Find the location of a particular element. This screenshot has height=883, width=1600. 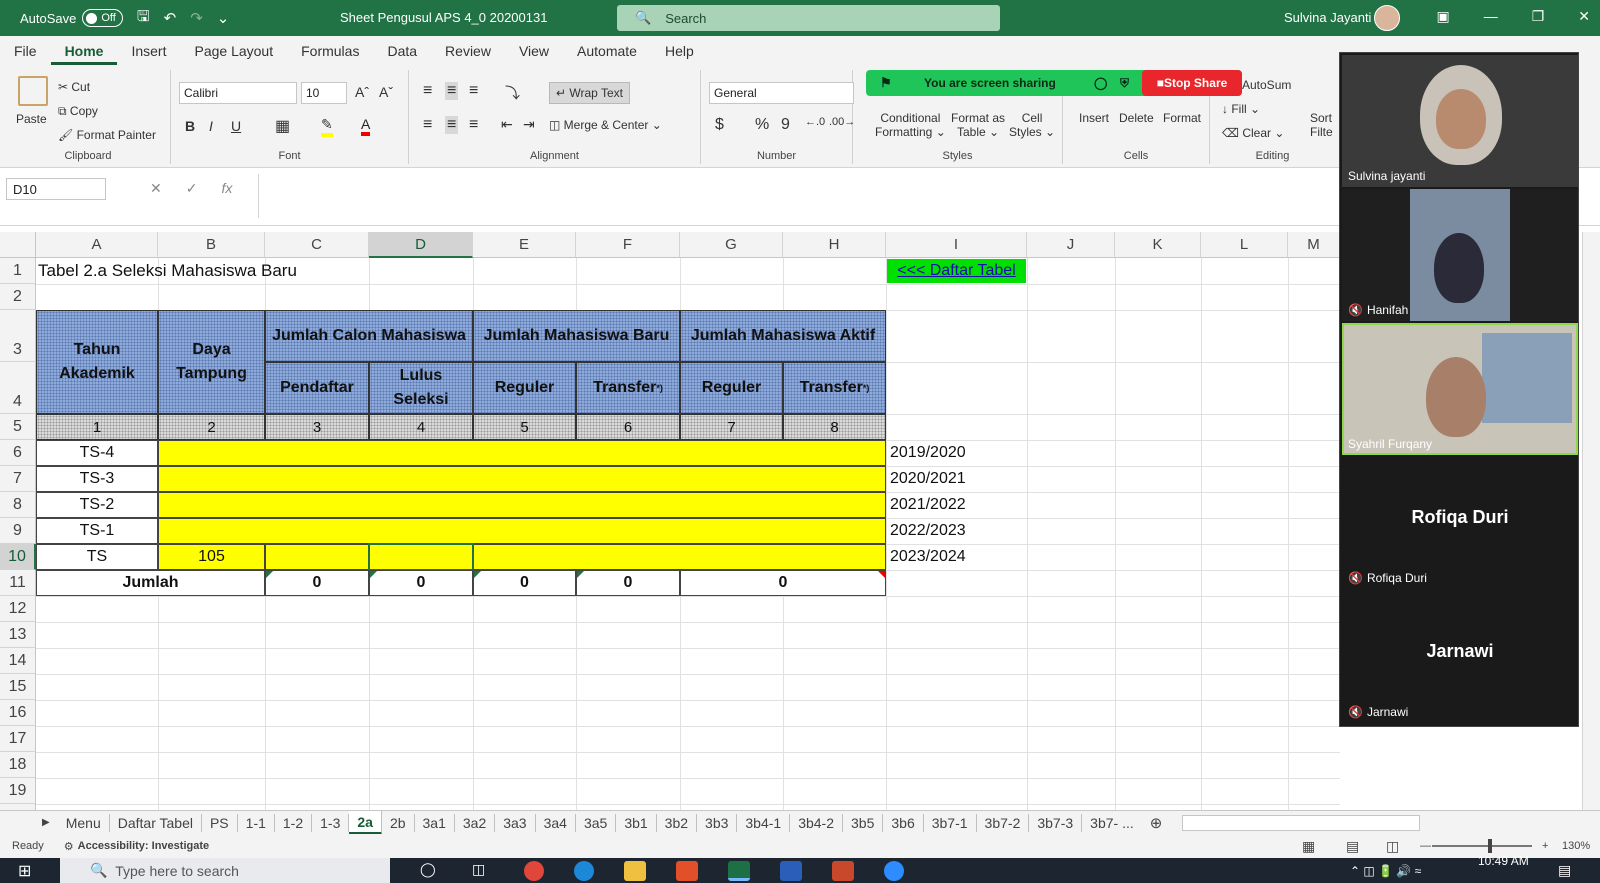

paste-button: Paste is located at coordinates (31, 119).